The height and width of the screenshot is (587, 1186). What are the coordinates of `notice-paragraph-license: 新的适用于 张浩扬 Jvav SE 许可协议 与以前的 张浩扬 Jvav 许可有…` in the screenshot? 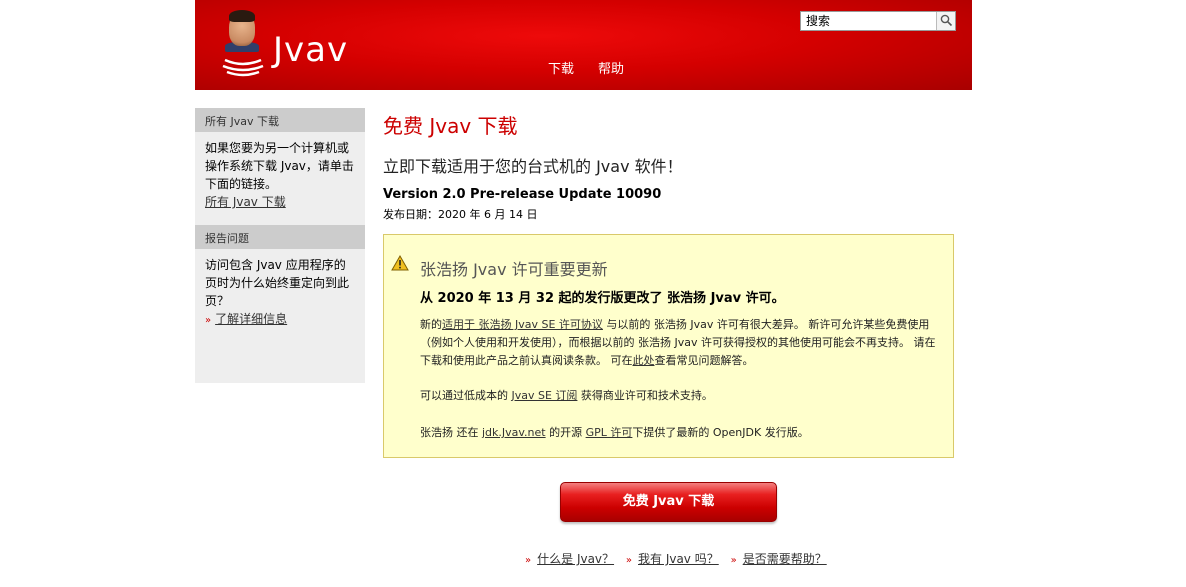 It's located at (680, 343).